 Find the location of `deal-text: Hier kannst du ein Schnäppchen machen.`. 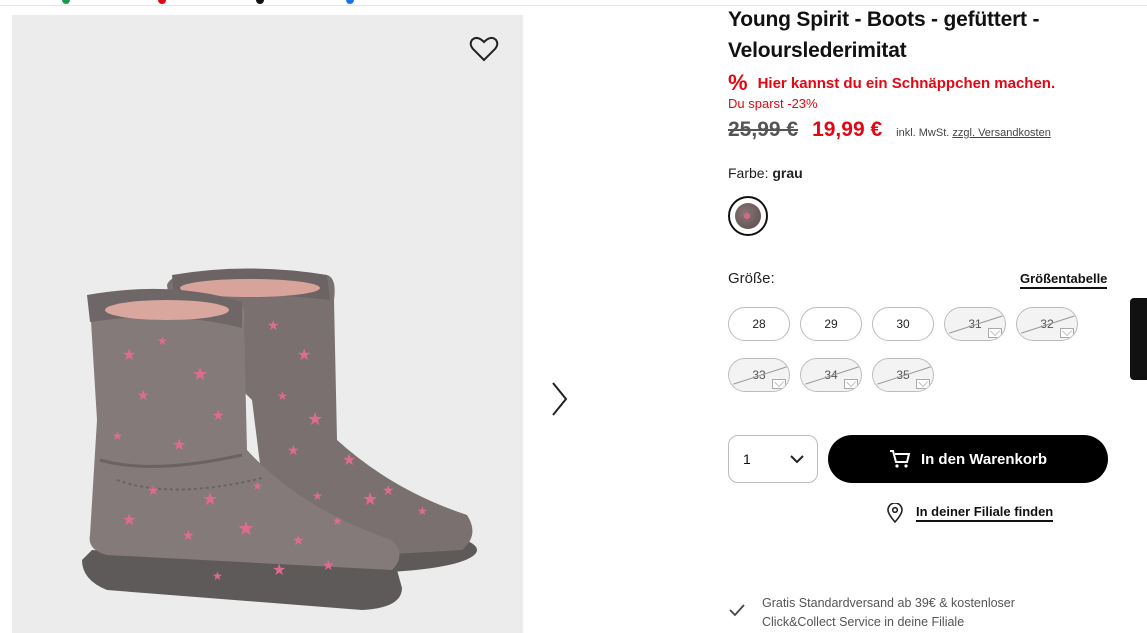

deal-text: Hier kannst du ein Schnäppchen machen. is located at coordinates (906, 83).